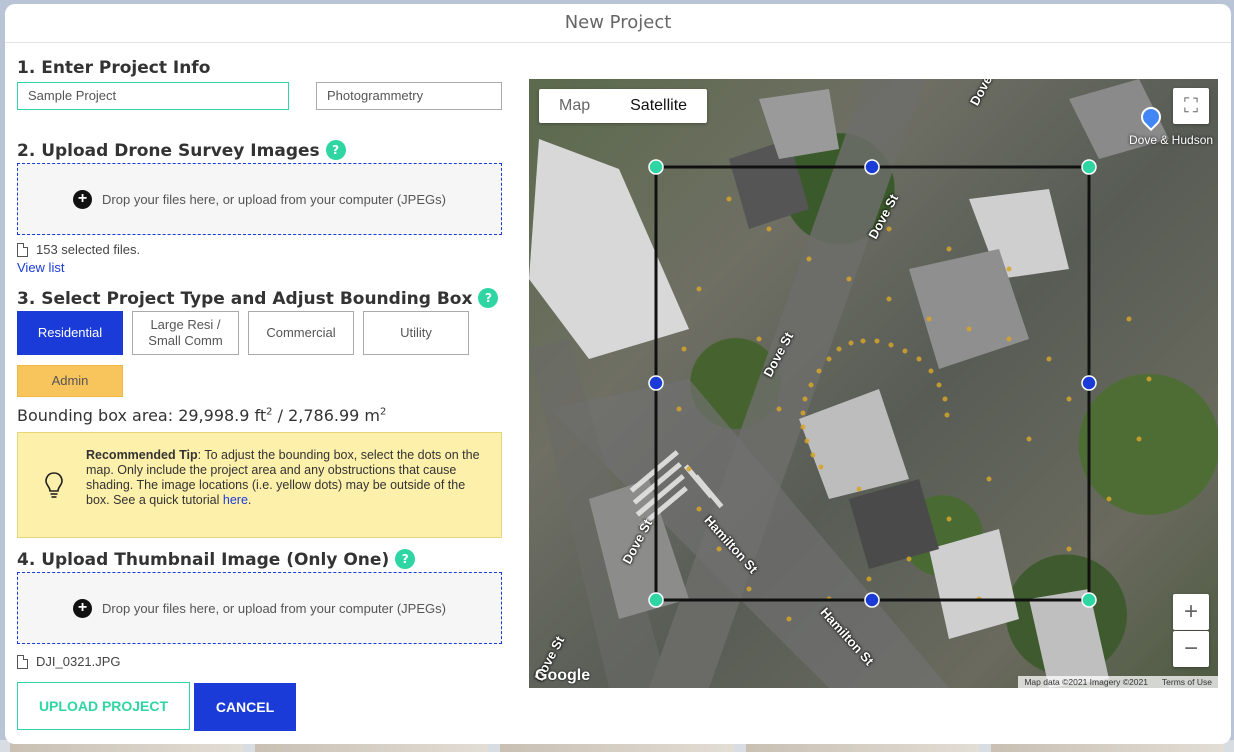 The width and height of the screenshot is (1234, 752). Describe the element at coordinates (301, 333) in the screenshot. I see `type-commercial-button: Commercial` at that location.